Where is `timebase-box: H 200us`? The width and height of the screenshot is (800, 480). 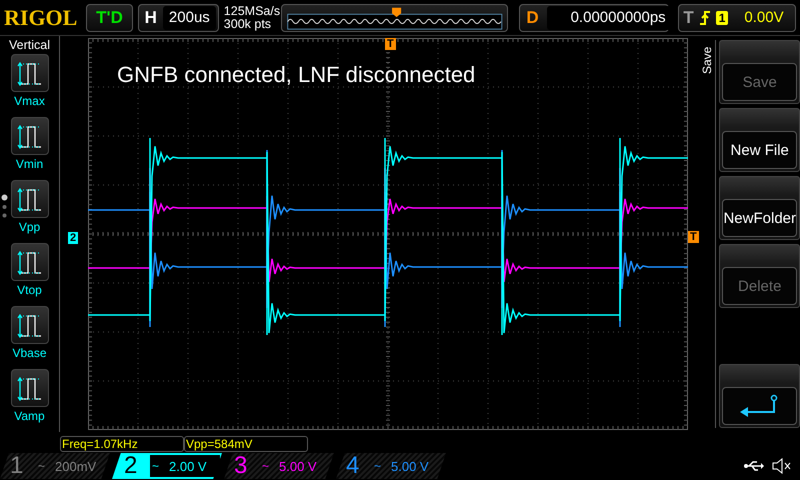
timebase-box: H 200us is located at coordinates (178, 18).